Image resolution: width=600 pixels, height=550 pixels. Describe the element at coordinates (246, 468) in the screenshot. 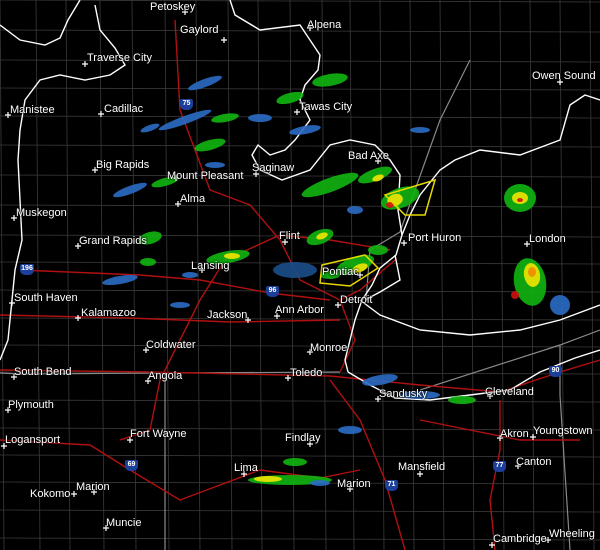

I see `city-label-lima: Lima` at that location.